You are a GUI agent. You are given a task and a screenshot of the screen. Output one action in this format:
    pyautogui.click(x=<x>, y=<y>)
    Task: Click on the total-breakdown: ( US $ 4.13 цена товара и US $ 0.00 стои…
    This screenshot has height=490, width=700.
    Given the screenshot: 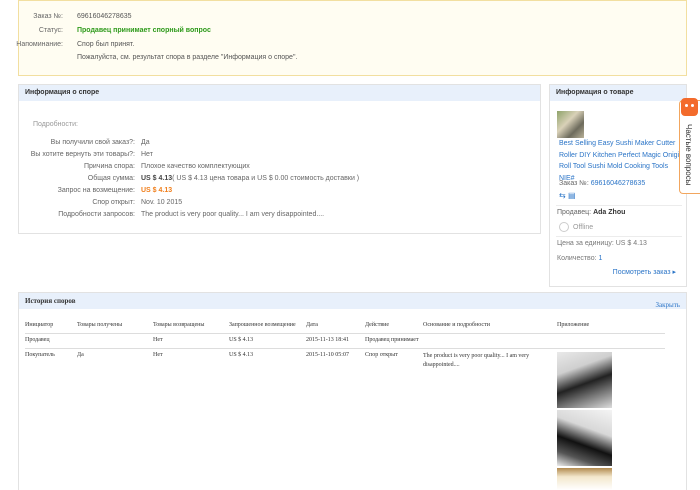 What is the action you would take?
    pyautogui.click(x=266, y=178)
    